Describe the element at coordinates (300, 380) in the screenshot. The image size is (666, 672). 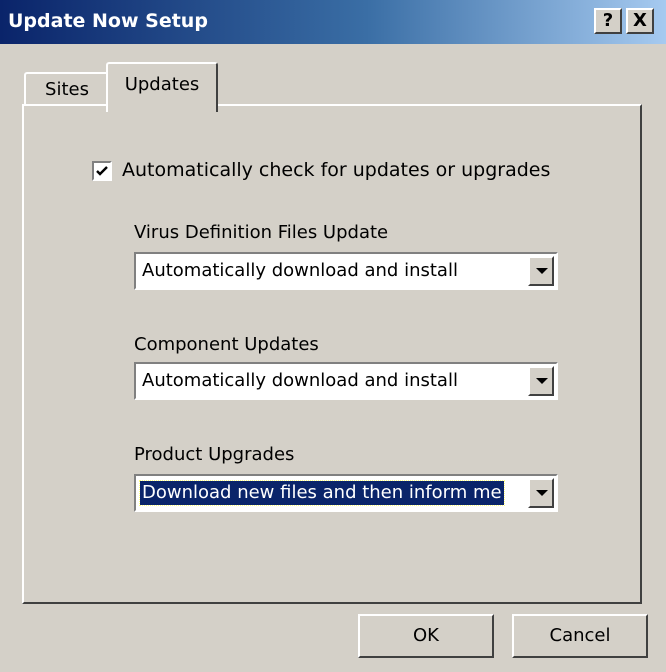
I see `component-updates-value: Automatically download and install` at that location.